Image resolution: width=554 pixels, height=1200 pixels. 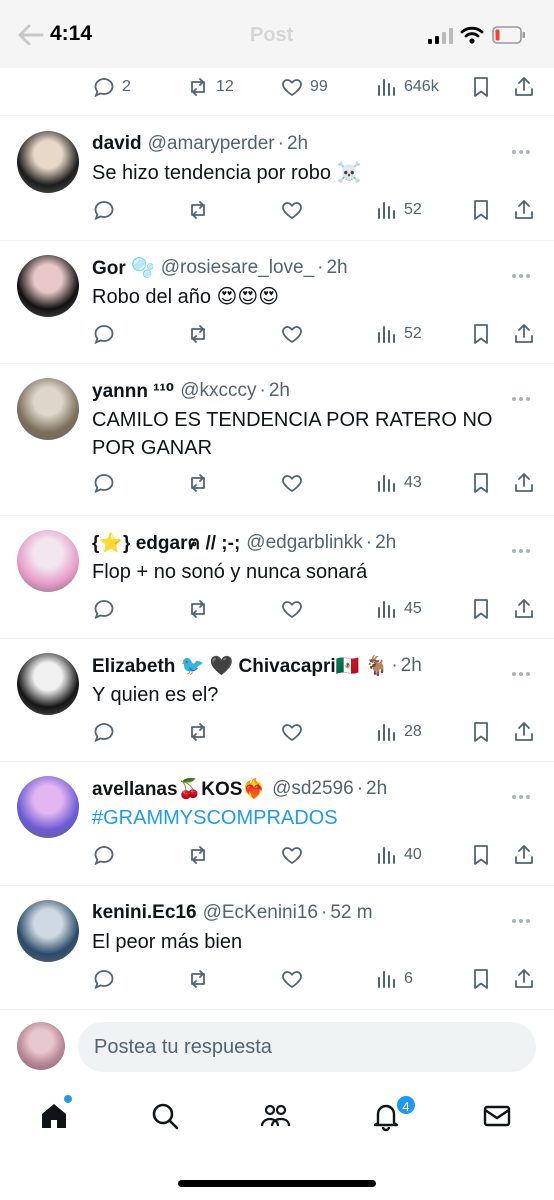 What do you see at coordinates (179, 789) in the screenshot?
I see `display-name: avellanas🍒KOS❤️‍🔥` at bounding box center [179, 789].